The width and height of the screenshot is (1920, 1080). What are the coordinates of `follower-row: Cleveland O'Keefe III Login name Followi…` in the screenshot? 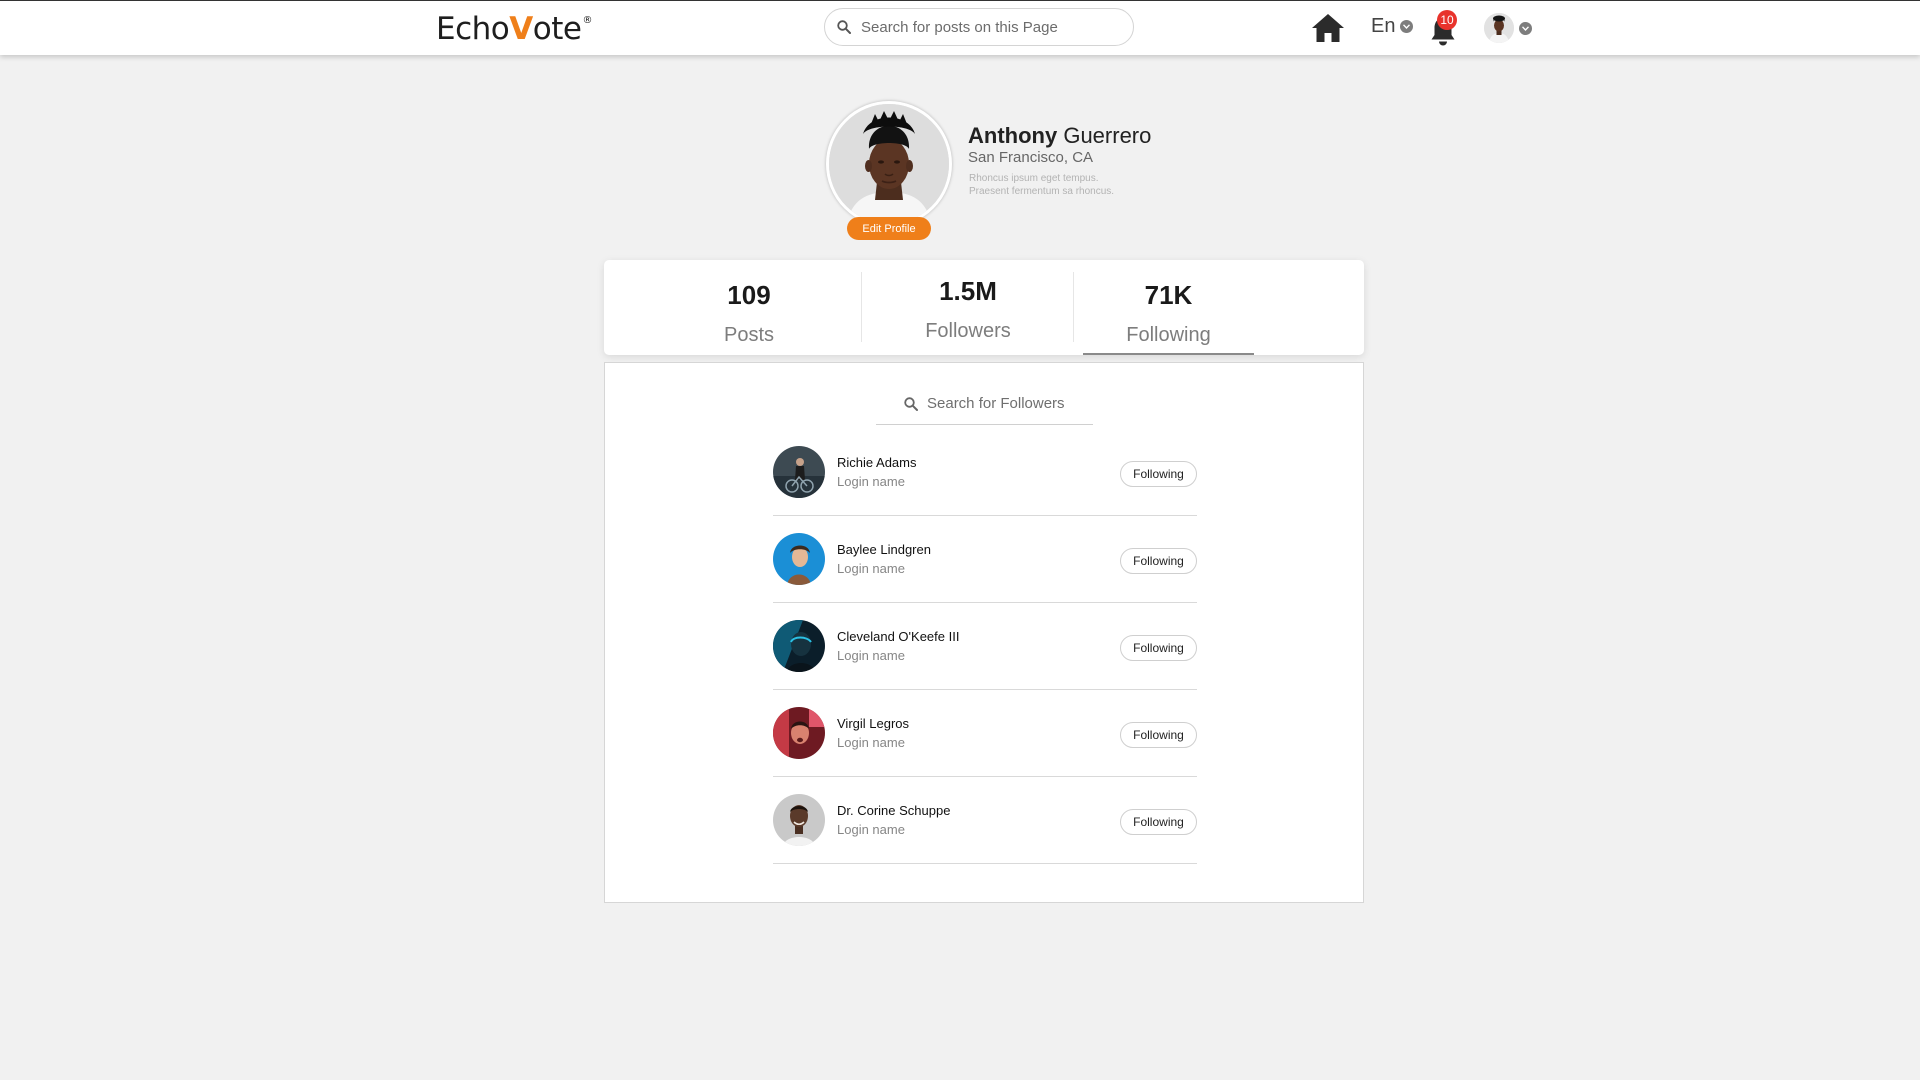 It's located at (985, 646).